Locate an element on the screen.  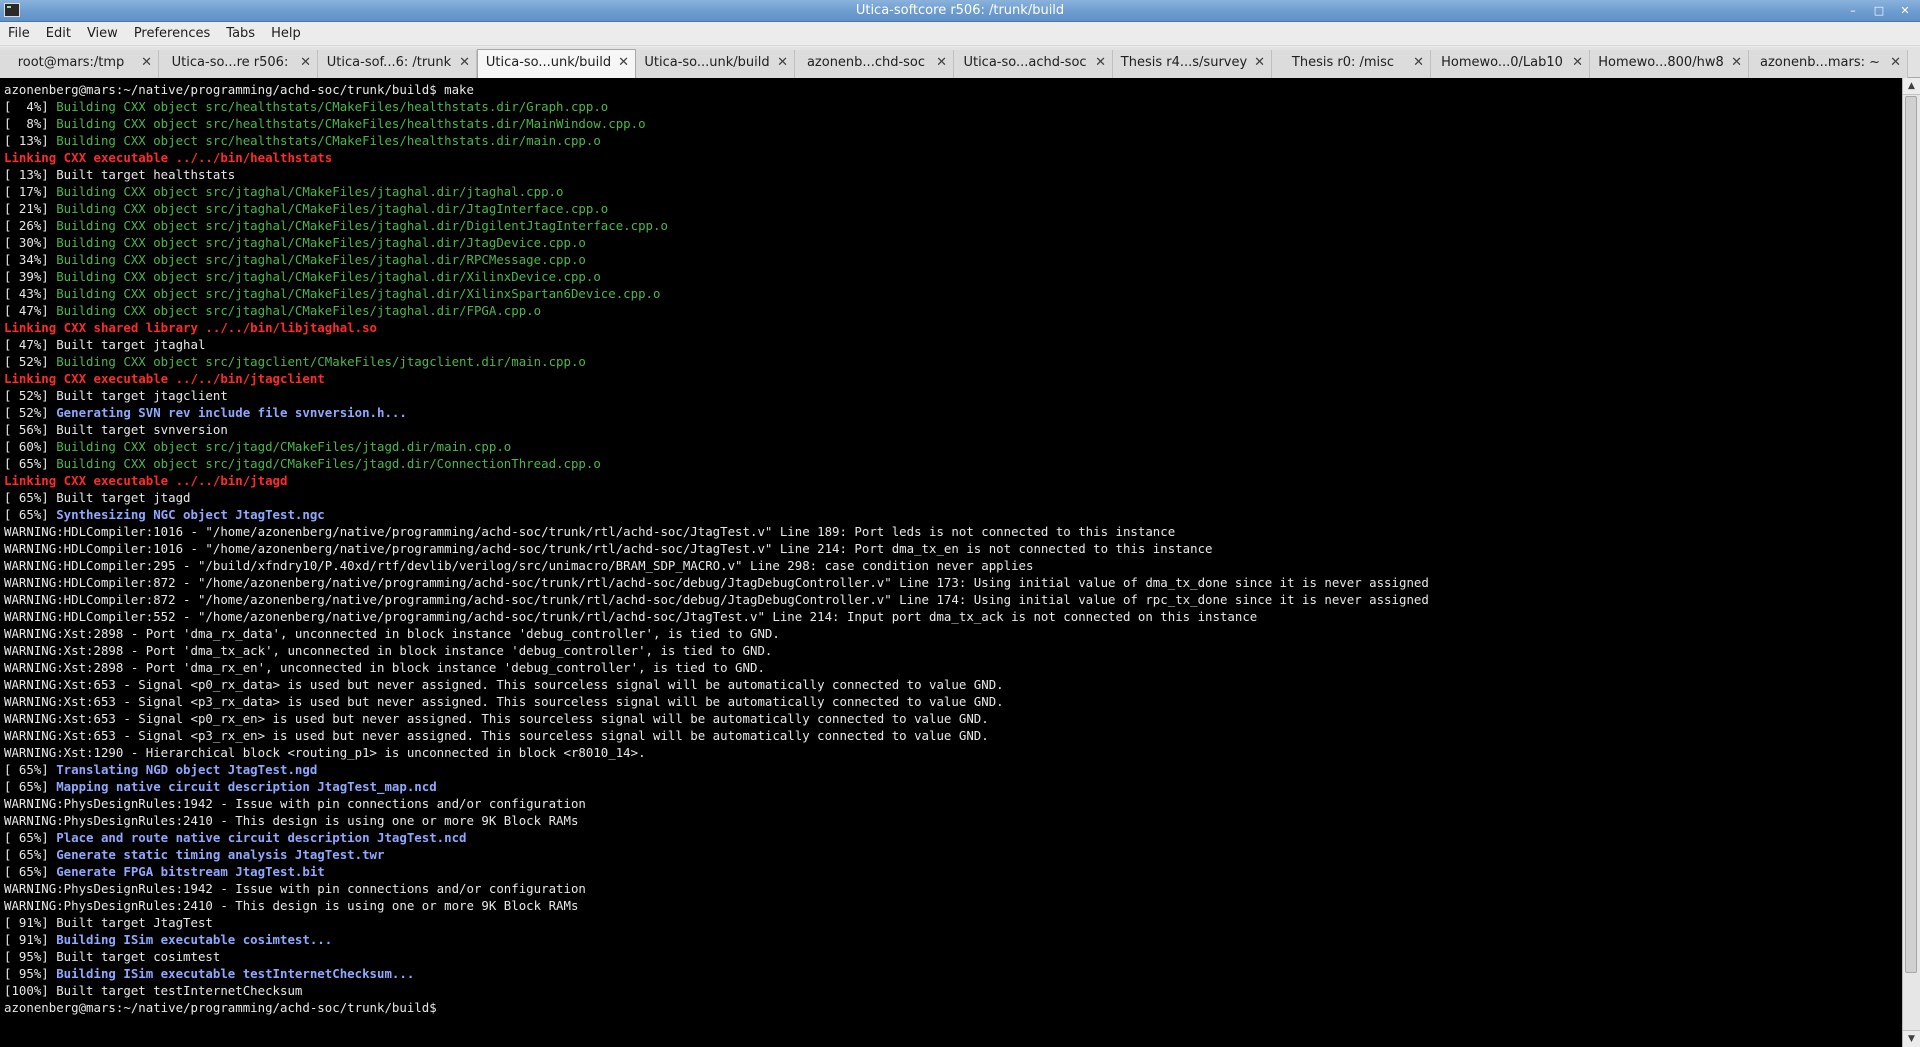
tab-4: Utica-so...unk/build ✕ is located at coordinates (715, 64).